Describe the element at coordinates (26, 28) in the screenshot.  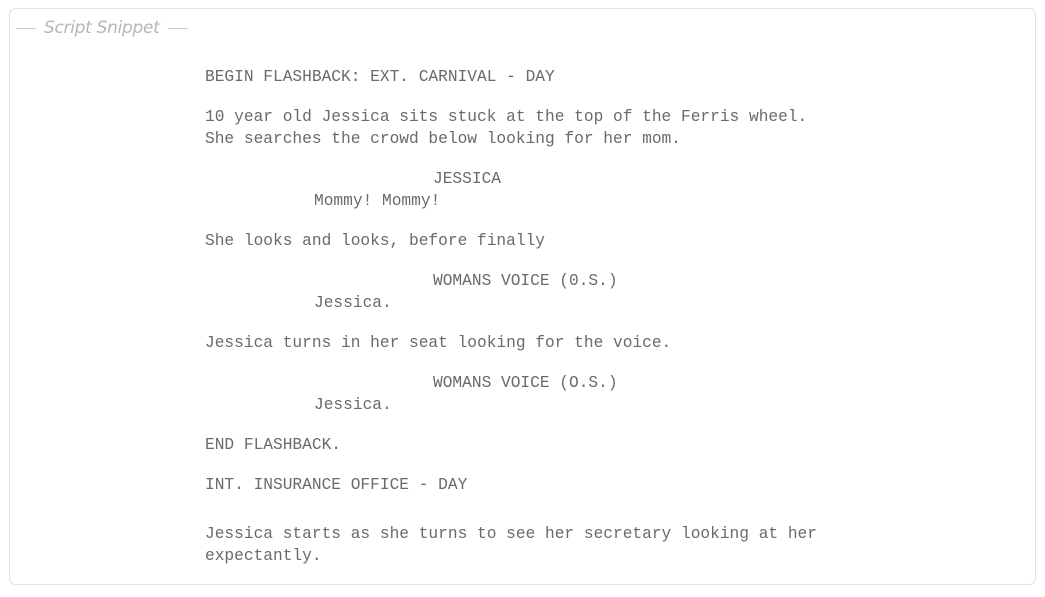
I see `legend-dash-left` at that location.